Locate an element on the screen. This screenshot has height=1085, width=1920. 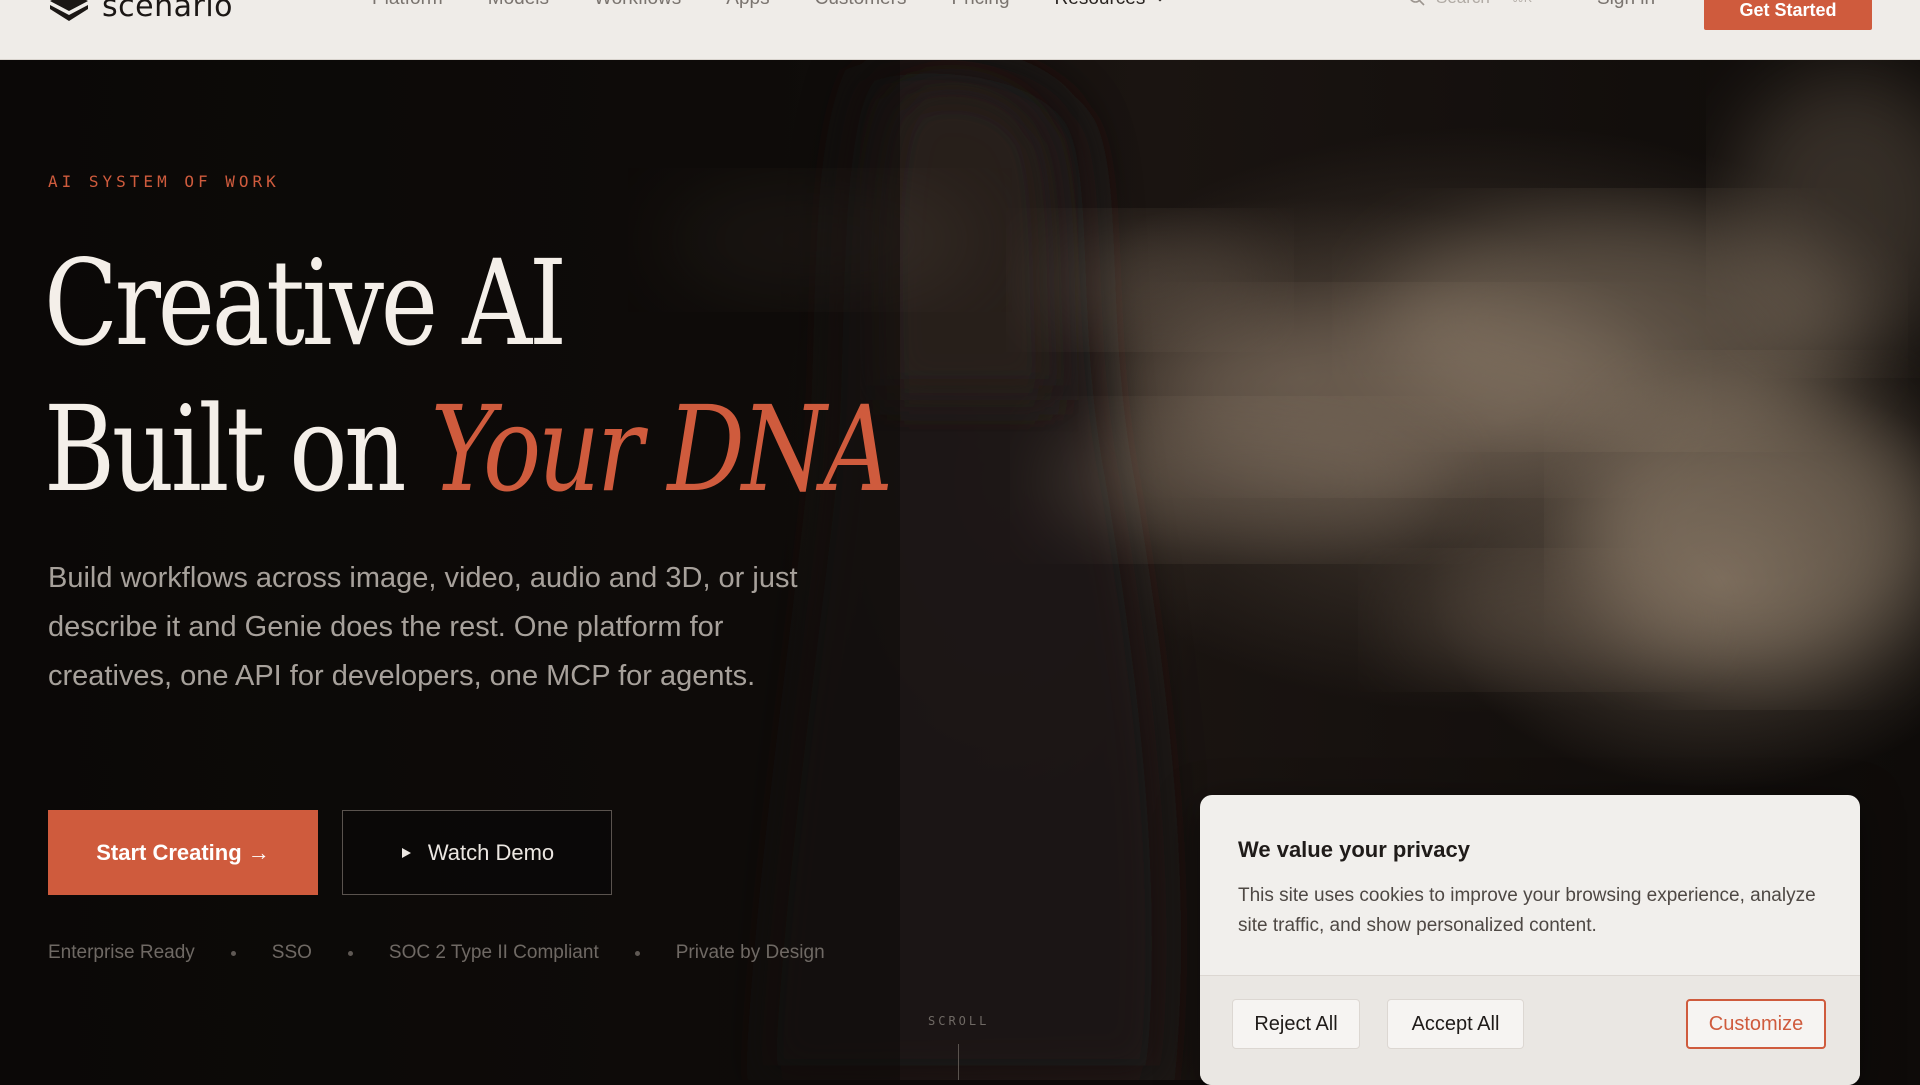
nav-link-resources: Resources is located at coordinates (1110, 5).